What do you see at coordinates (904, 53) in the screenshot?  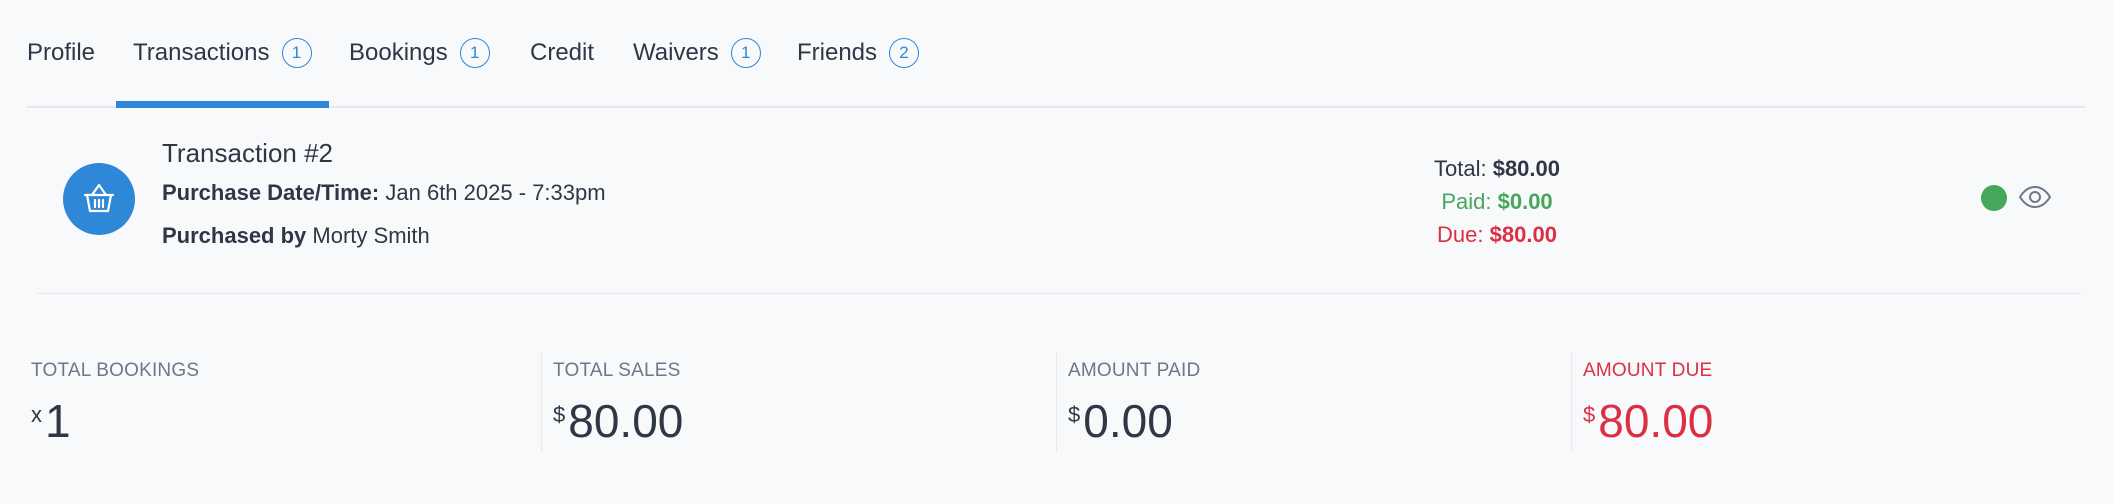 I see `count-badge: 2` at bounding box center [904, 53].